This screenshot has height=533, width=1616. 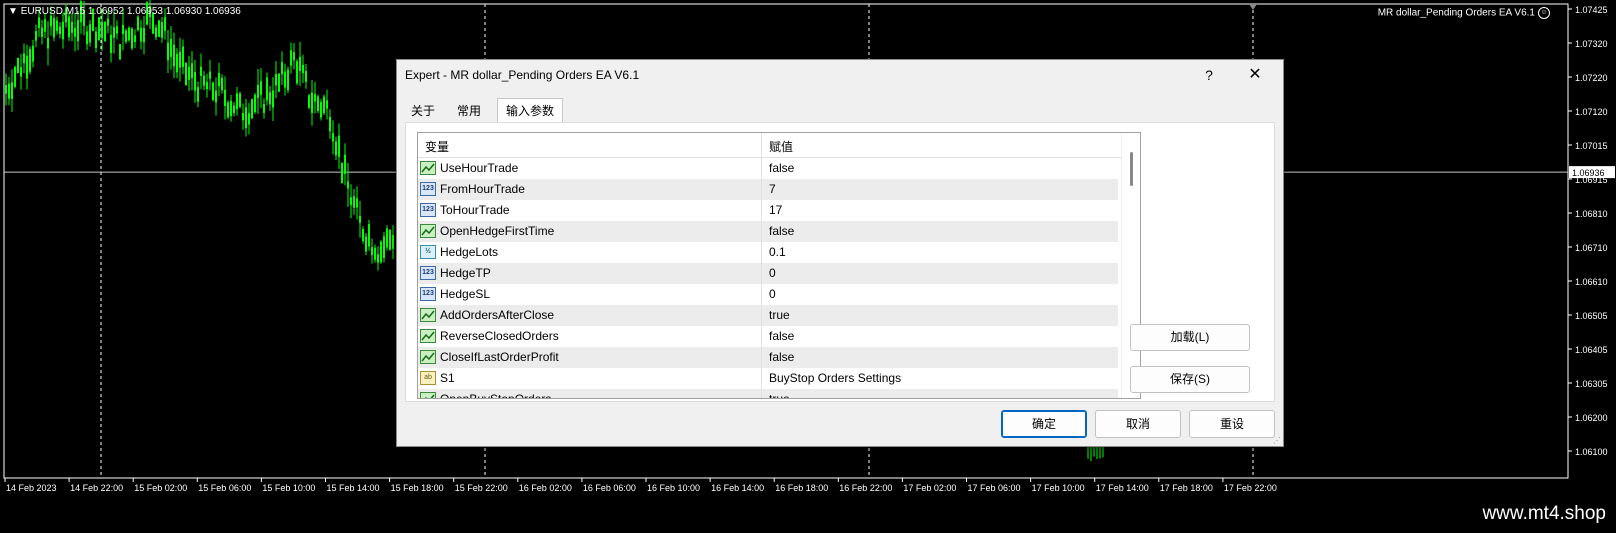 What do you see at coordinates (768, 231) in the screenshot?
I see `parameter-row: OpenHedgeFirstTime false` at bounding box center [768, 231].